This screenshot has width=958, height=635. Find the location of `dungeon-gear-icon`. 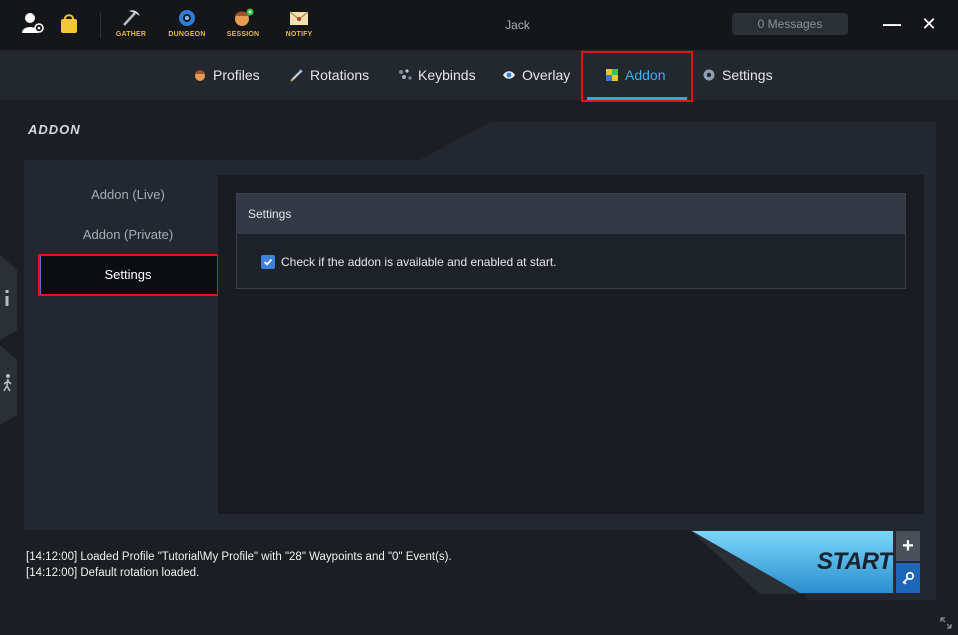

dungeon-gear-icon is located at coordinates (187, 18).